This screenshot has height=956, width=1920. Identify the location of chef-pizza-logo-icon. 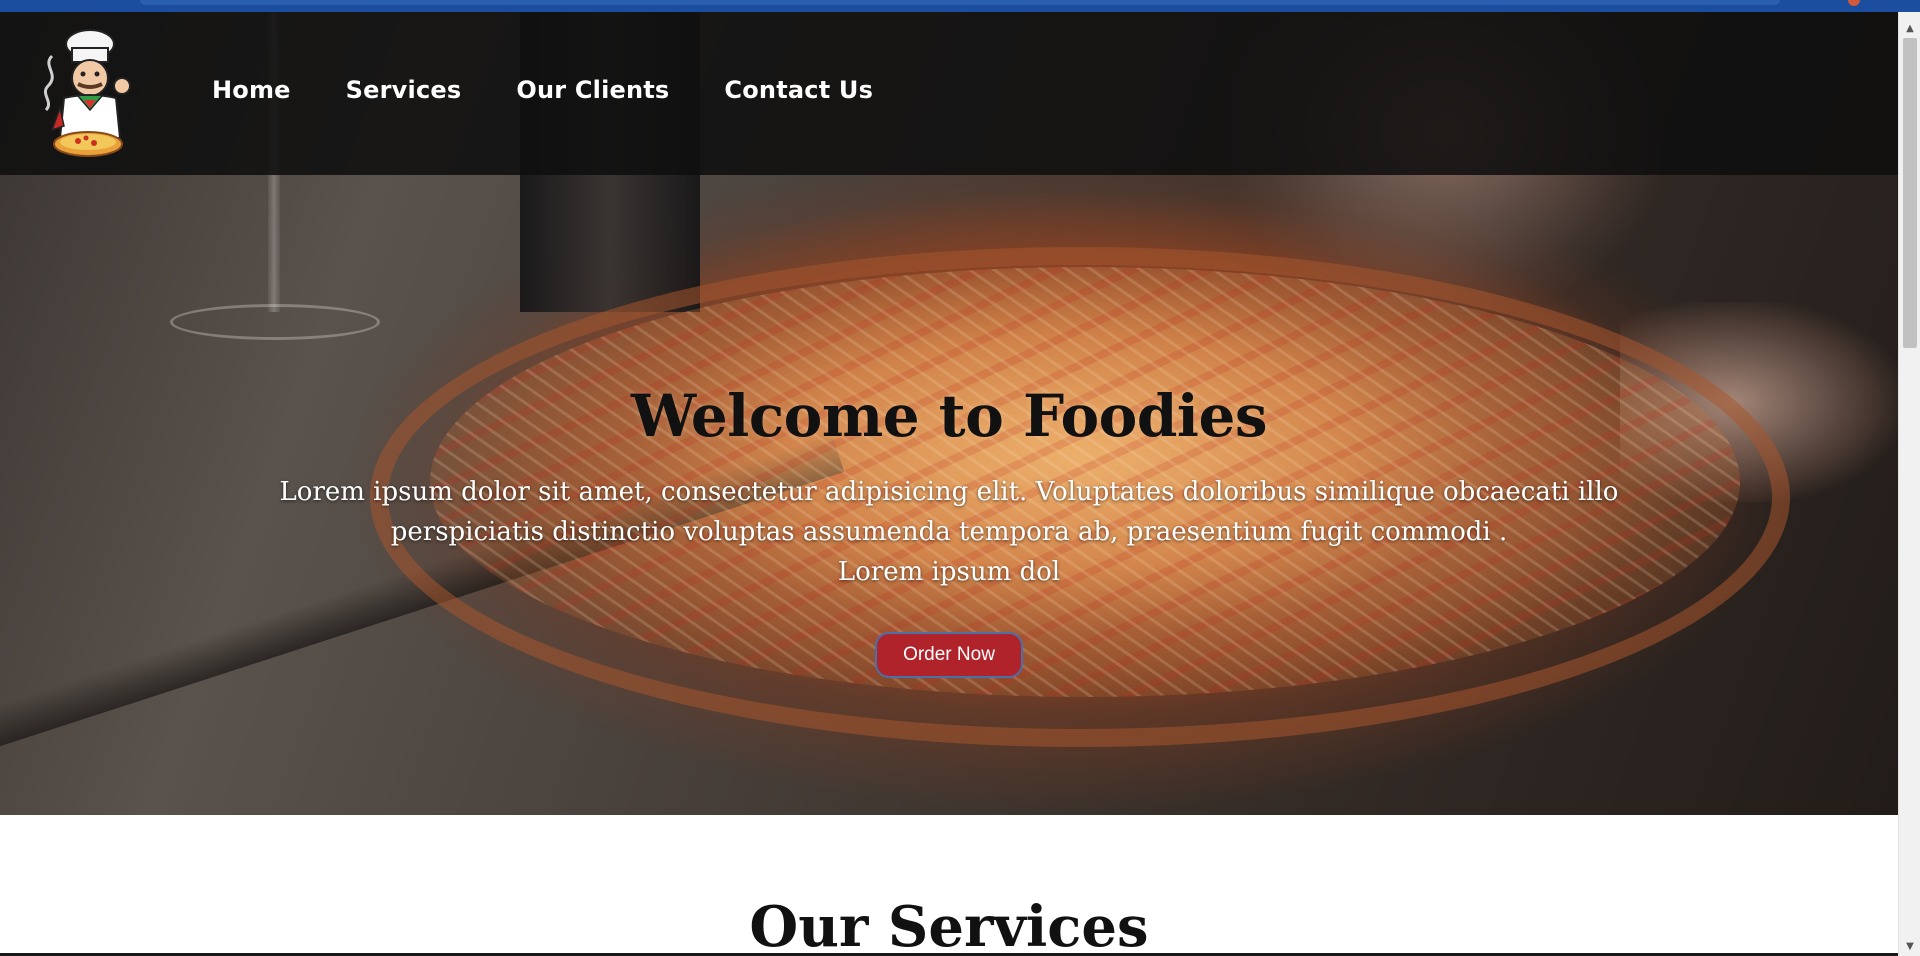
(92, 96).